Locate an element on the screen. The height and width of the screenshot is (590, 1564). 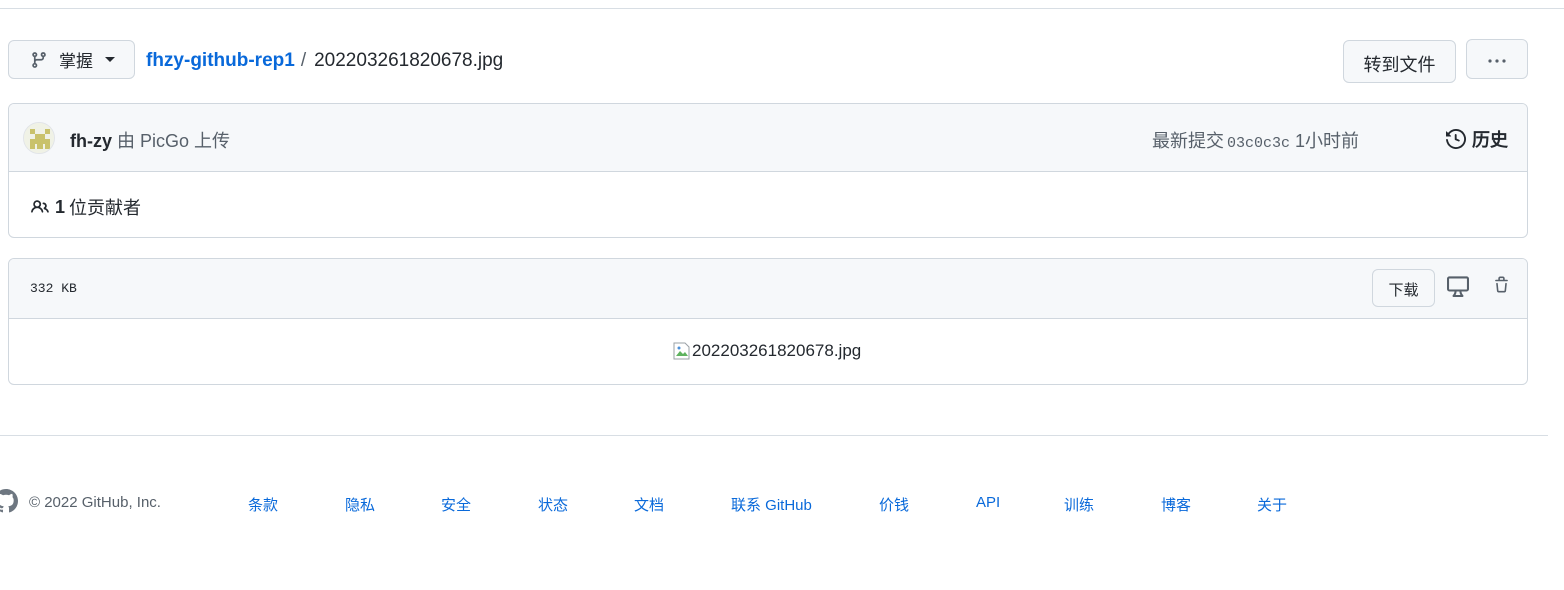
footer-link-training: 训练 is located at coordinates (1079, 504).